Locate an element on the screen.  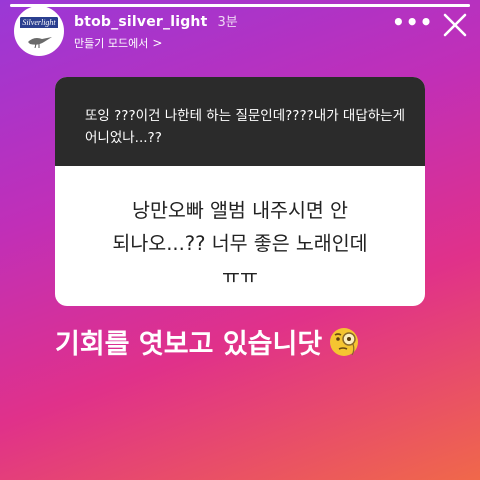
more-options-icon: ••• is located at coordinates (412, 22).